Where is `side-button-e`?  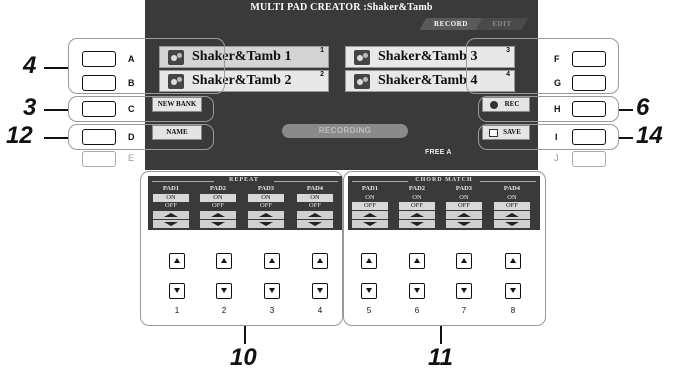 side-button-e is located at coordinates (99, 159).